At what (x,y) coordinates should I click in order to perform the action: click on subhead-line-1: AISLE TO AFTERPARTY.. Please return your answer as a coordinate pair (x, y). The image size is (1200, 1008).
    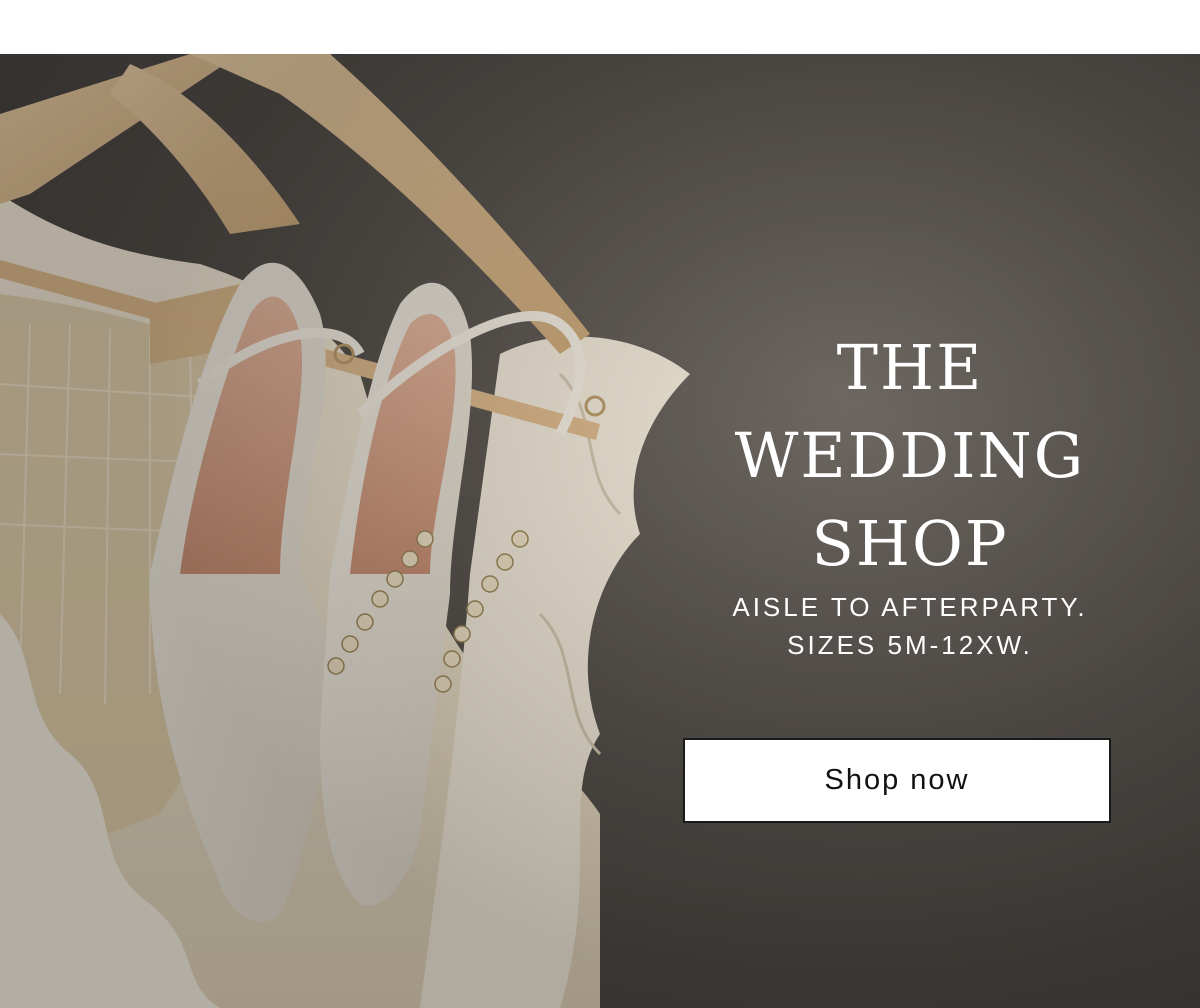
    Looking at the image, I should click on (910, 607).